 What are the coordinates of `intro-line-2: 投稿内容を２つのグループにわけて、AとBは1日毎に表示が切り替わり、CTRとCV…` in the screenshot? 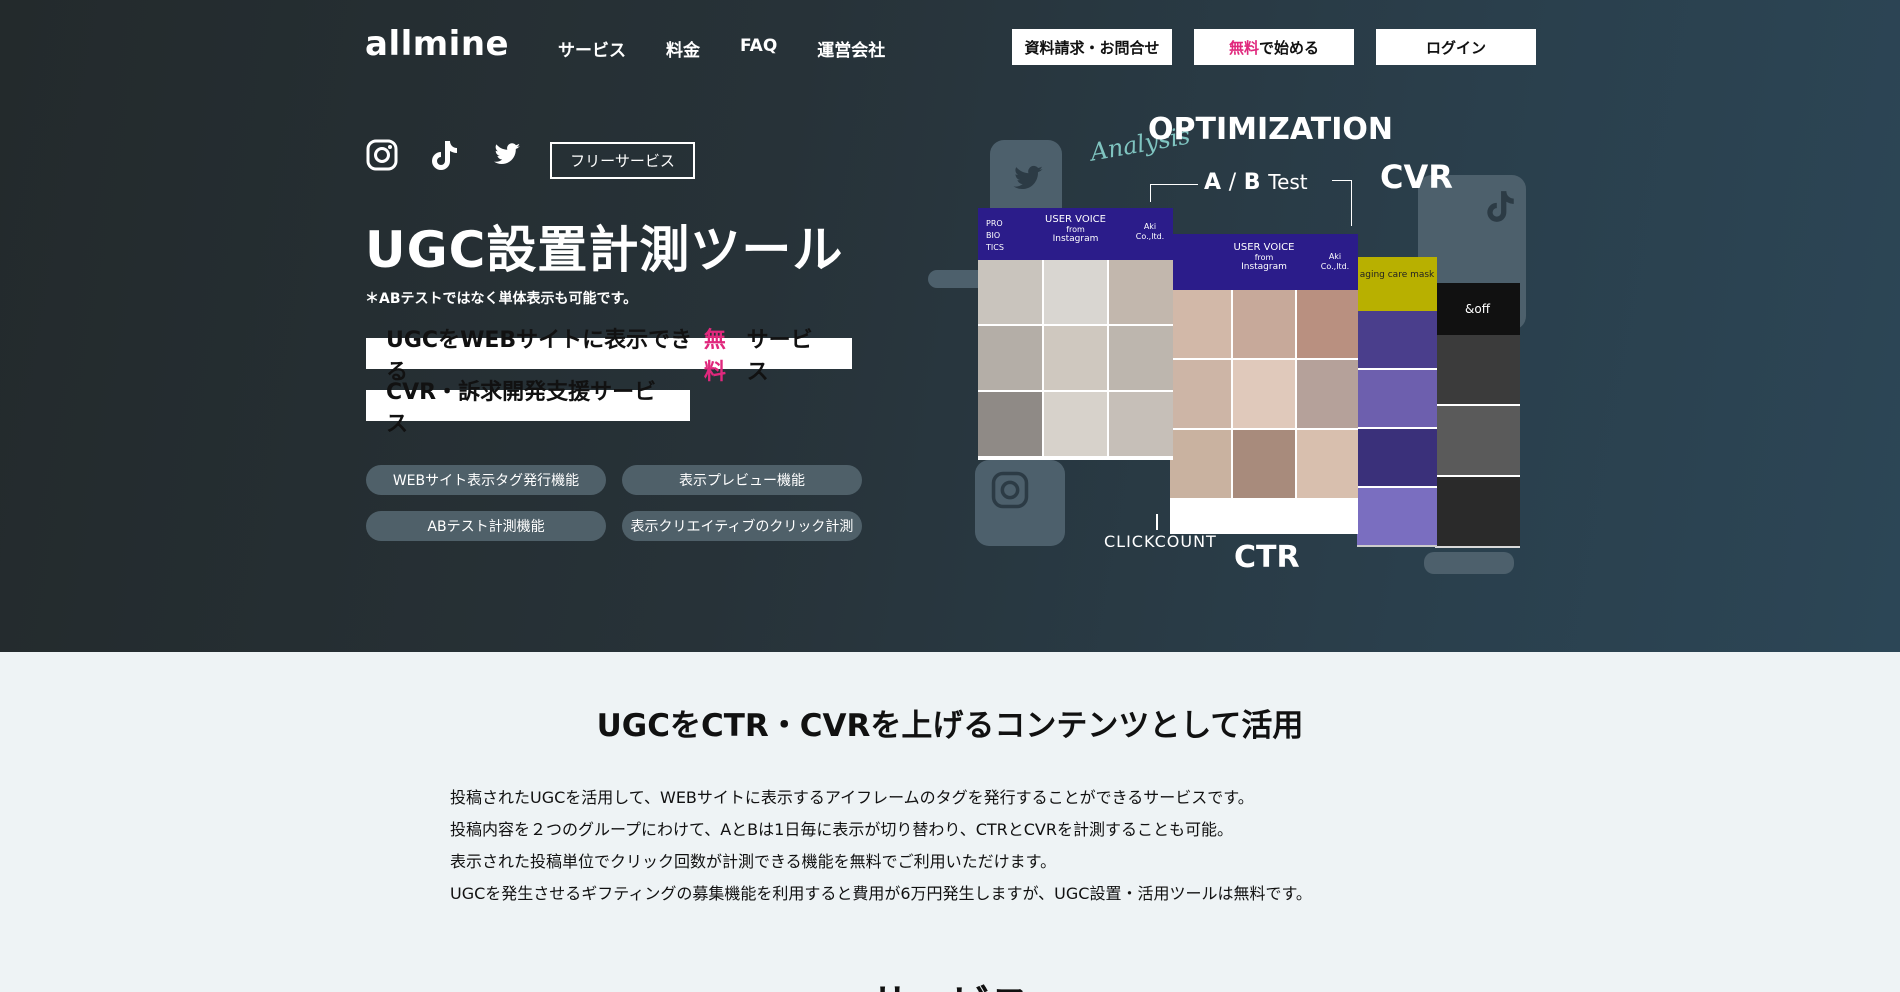 It's located at (841, 829).